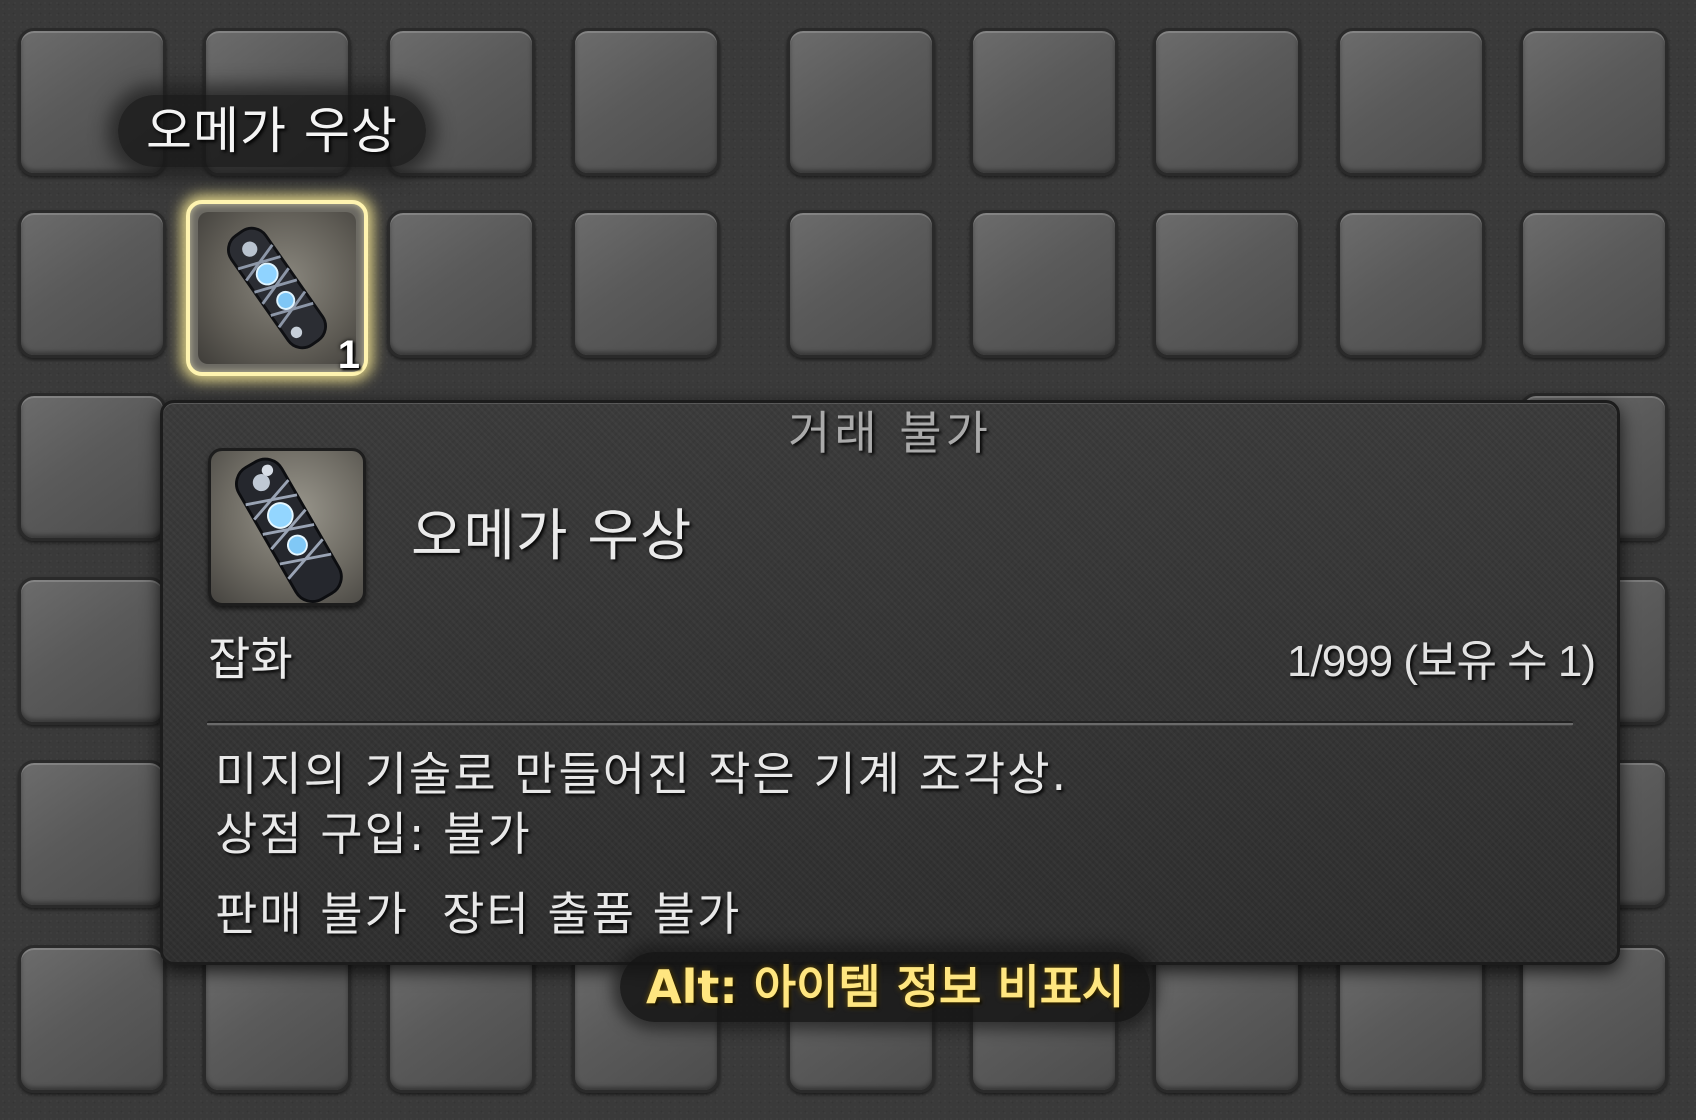 This screenshot has height=1120, width=1696. What do you see at coordinates (250, 659) in the screenshot?
I see `item-category: 잡화` at bounding box center [250, 659].